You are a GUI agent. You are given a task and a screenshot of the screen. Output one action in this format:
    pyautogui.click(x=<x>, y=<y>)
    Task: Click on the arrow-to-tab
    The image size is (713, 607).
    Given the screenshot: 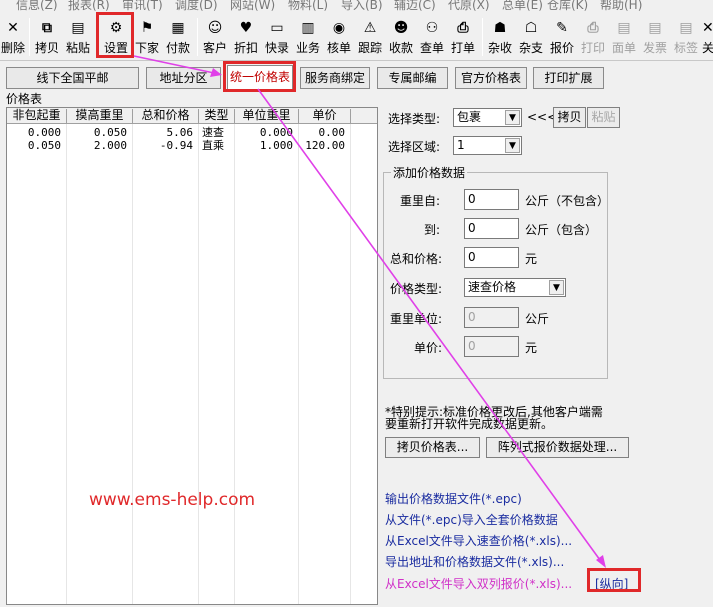 What is the action you would take?
    pyautogui.click(x=174, y=64)
    